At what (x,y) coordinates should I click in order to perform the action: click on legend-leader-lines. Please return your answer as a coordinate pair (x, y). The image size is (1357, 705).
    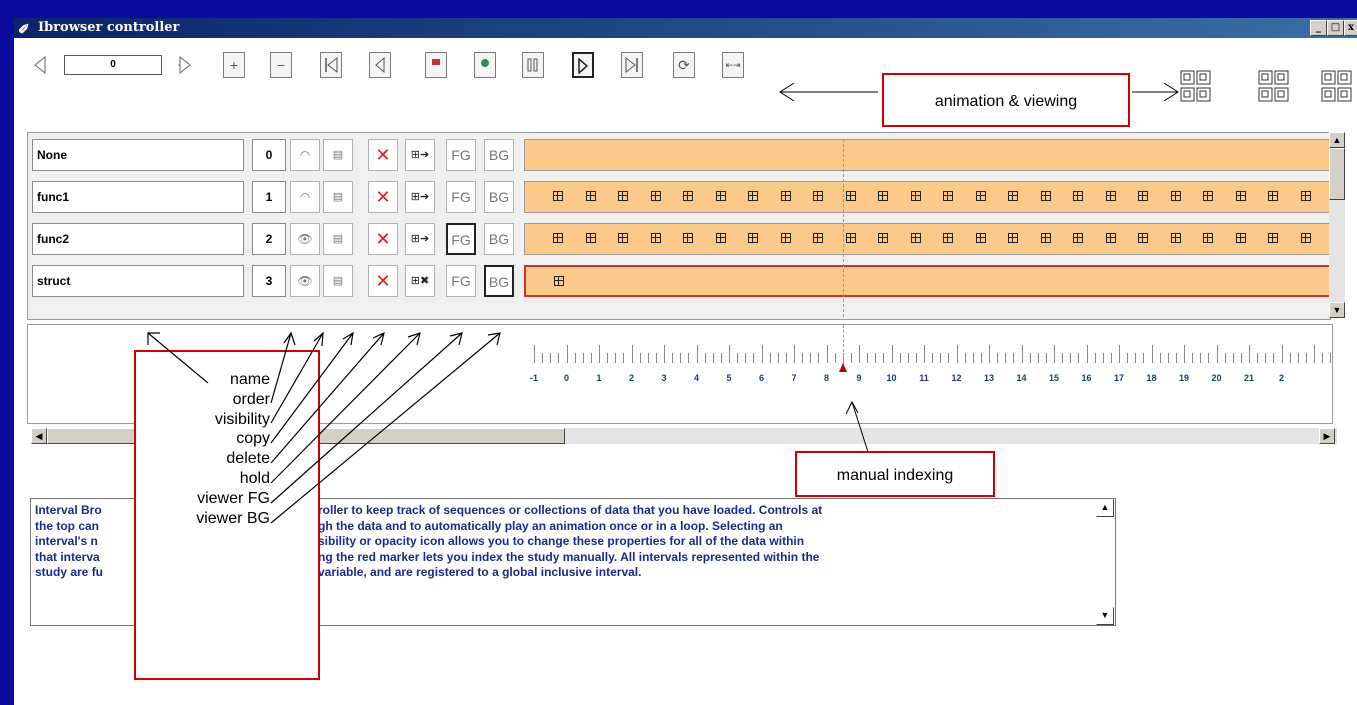
    Looking at the image, I should click on (324, 427).